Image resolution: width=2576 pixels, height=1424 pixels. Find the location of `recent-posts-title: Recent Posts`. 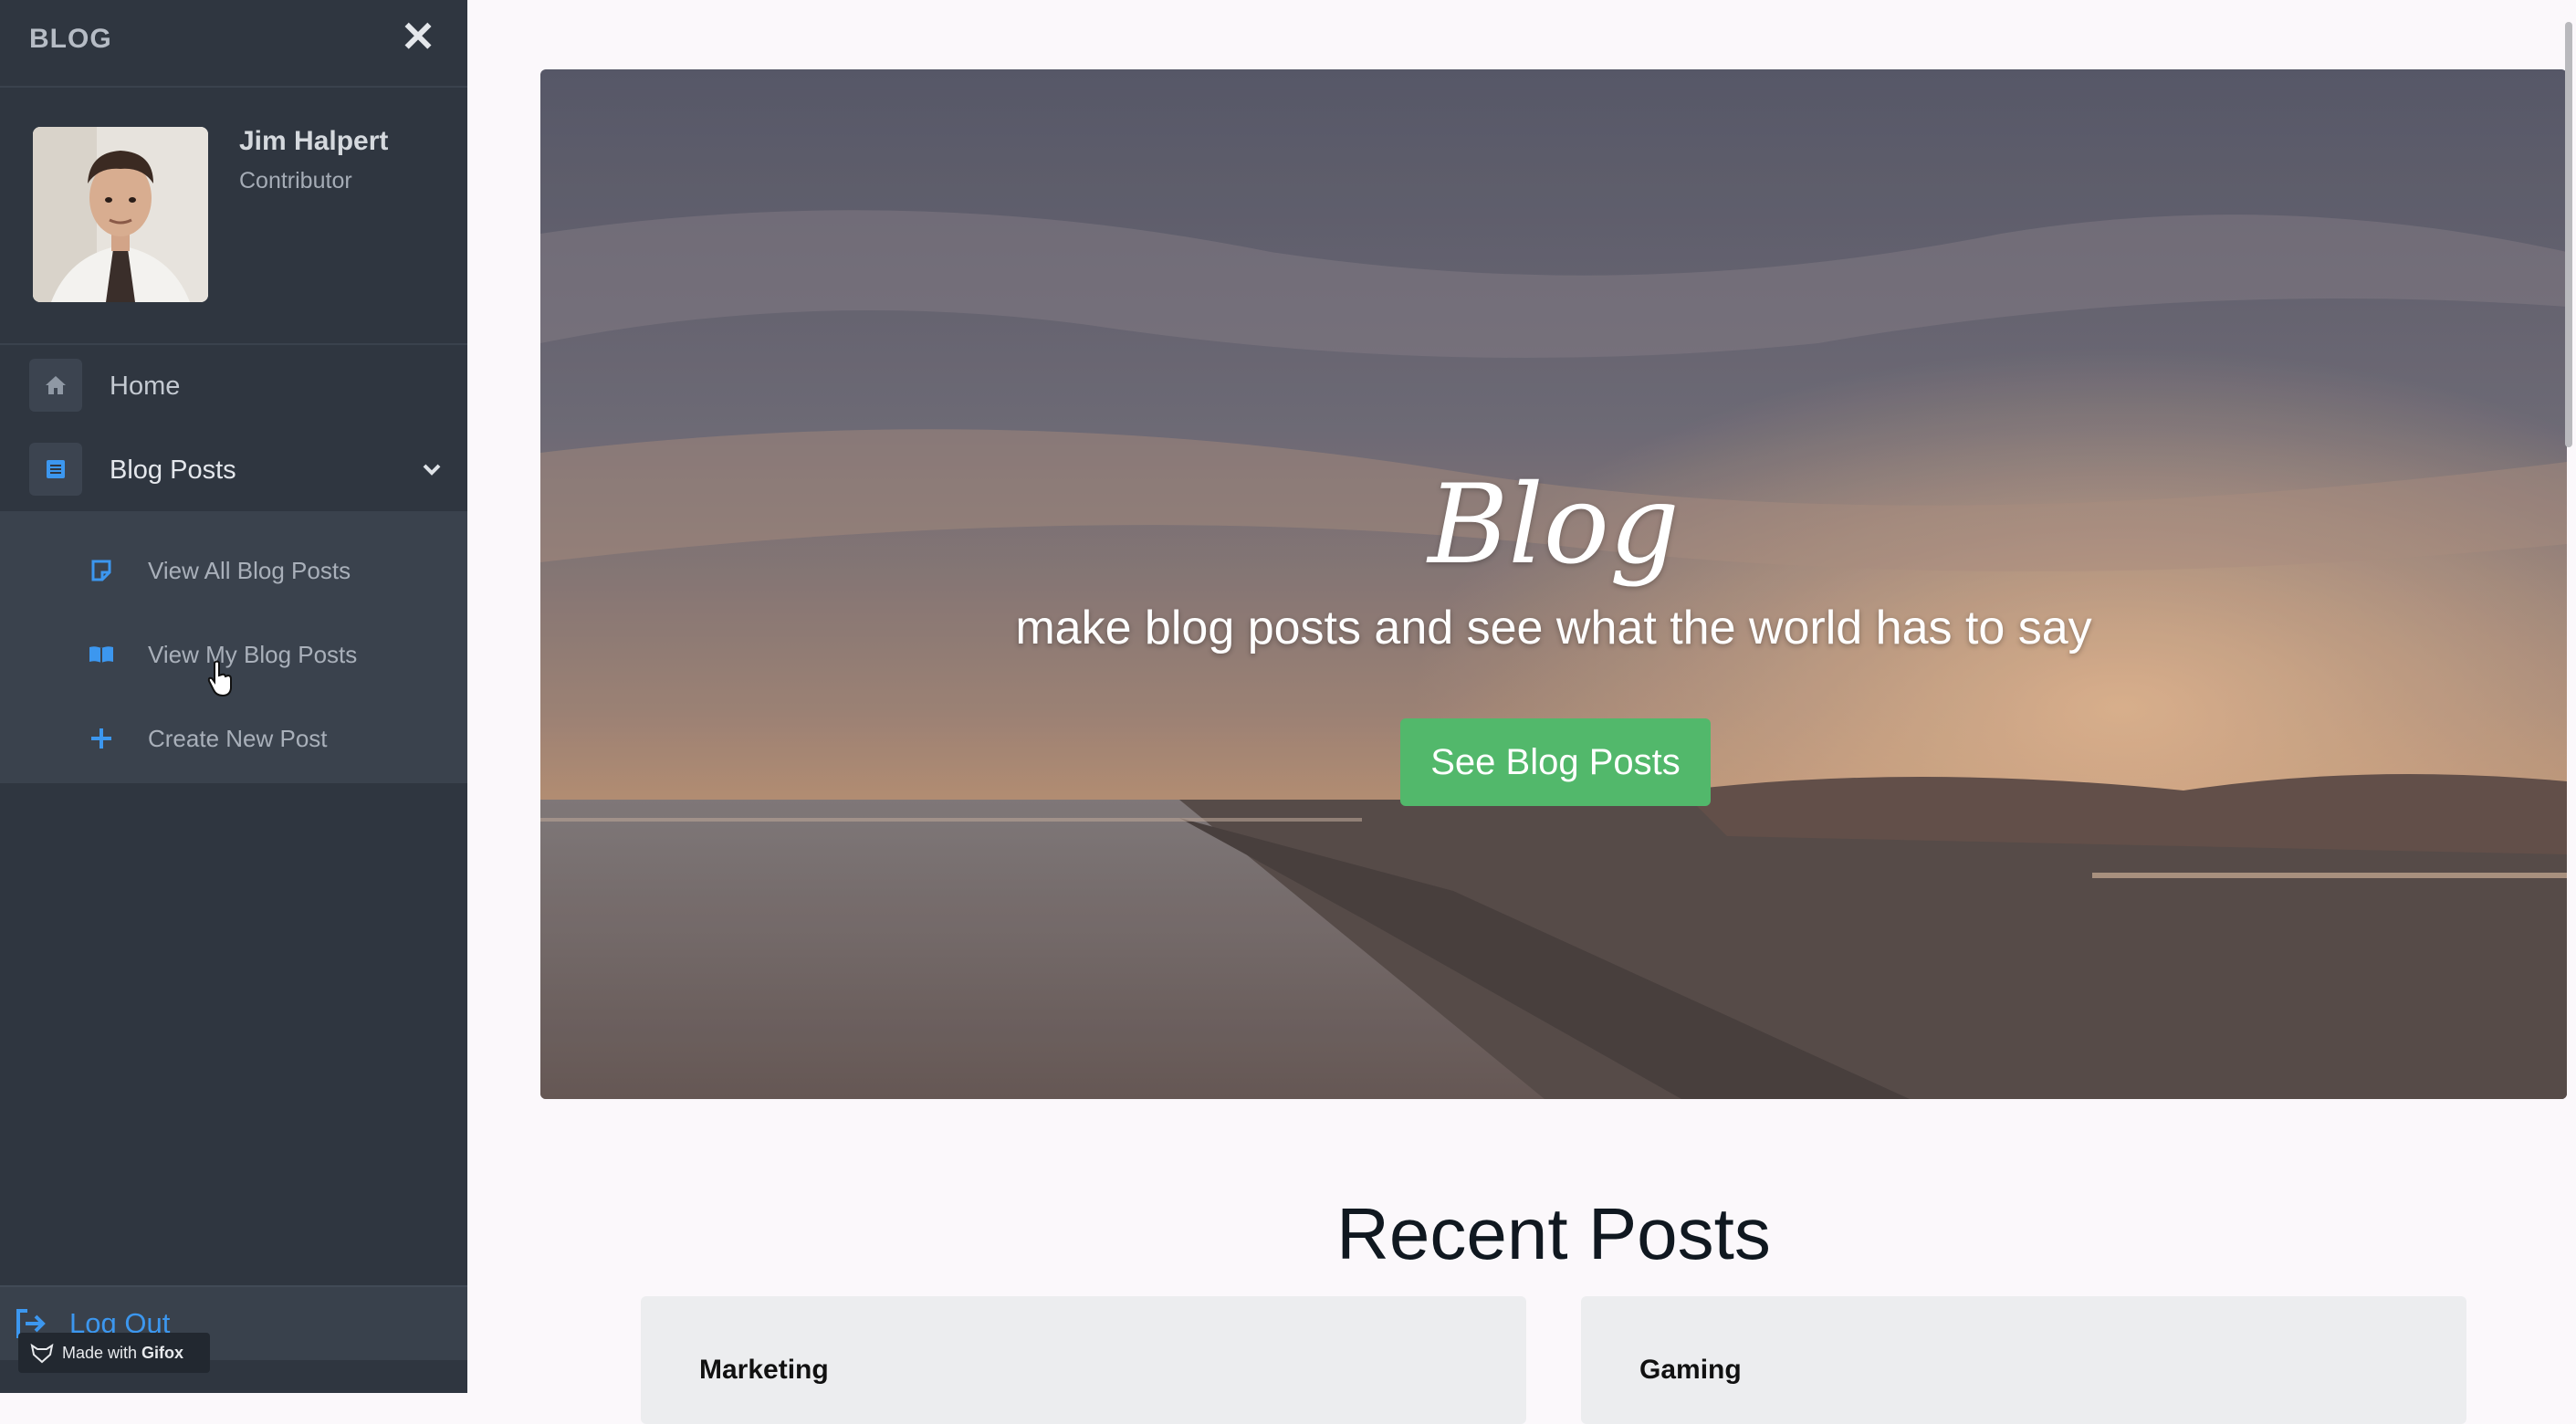

recent-posts-title: Recent Posts is located at coordinates (1554, 1233).